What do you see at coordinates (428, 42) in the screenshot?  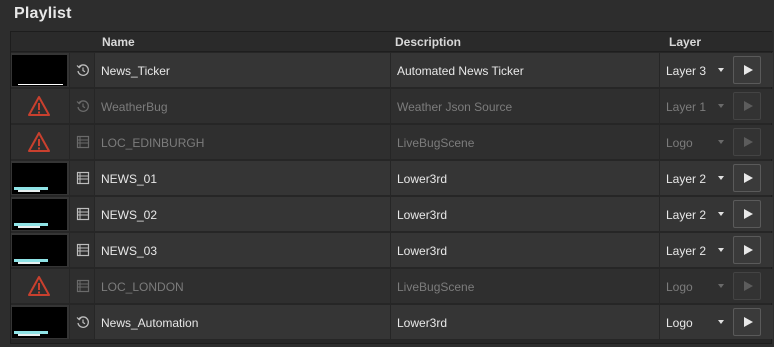 I see `column-header-description: Description` at bounding box center [428, 42].